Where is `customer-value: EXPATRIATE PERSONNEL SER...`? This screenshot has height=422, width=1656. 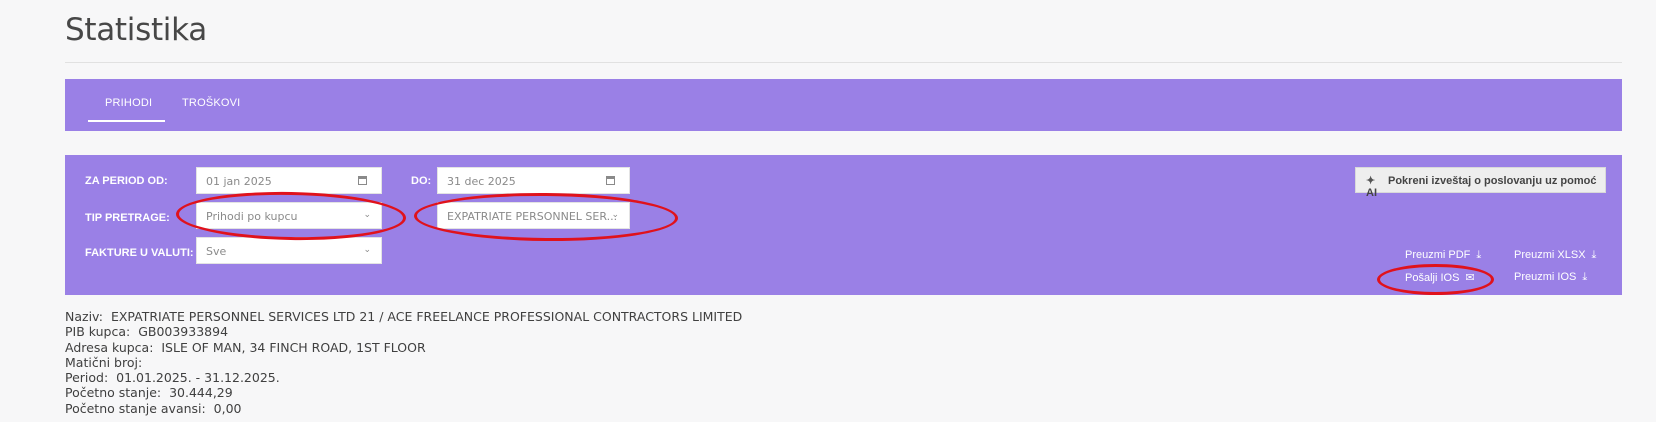
customer-value: EXPATRIATE PERSONNEL SER... is located at coordinates (532, 216).